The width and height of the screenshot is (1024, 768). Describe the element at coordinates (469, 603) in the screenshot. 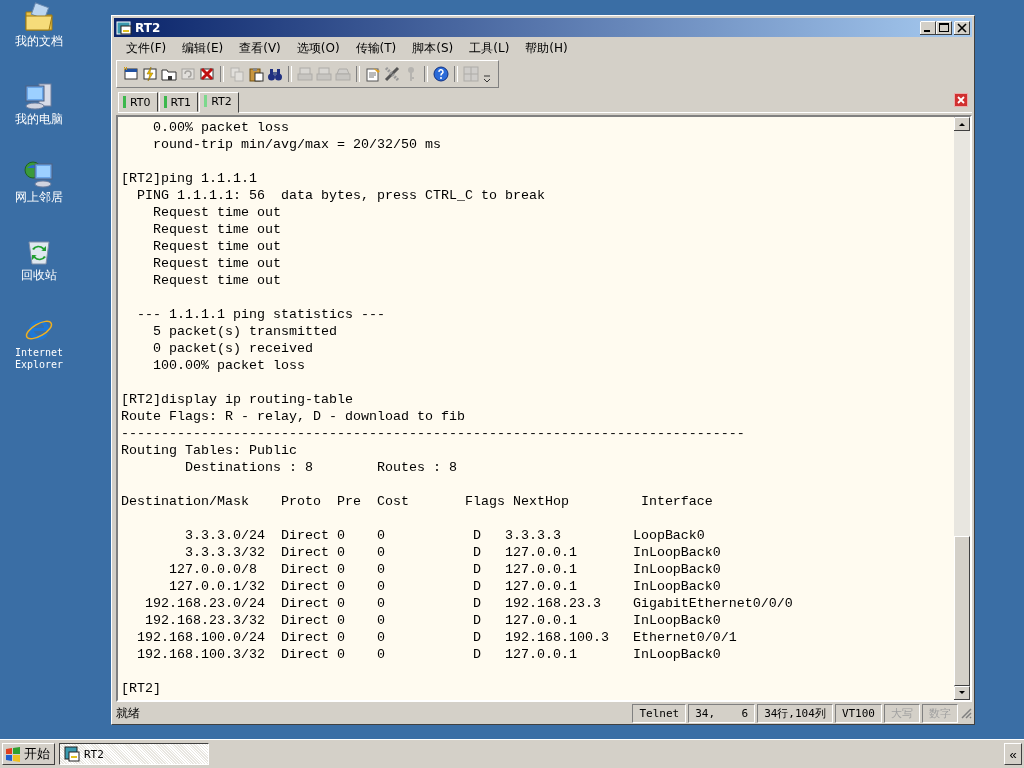

I see `terminal-line: 192.168.23.0/24 Direct 0 0 D 192.168.23.3 GigabitEthernet0/0/0` at that location.